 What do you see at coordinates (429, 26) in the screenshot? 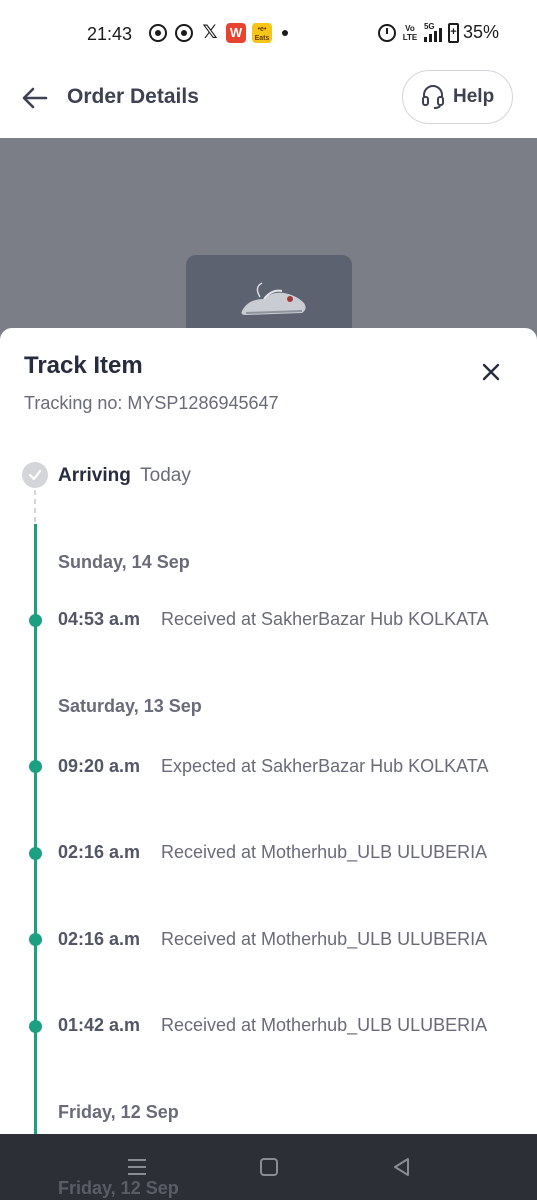
I see `network-type: 5G` at bounding box center [429, 26].